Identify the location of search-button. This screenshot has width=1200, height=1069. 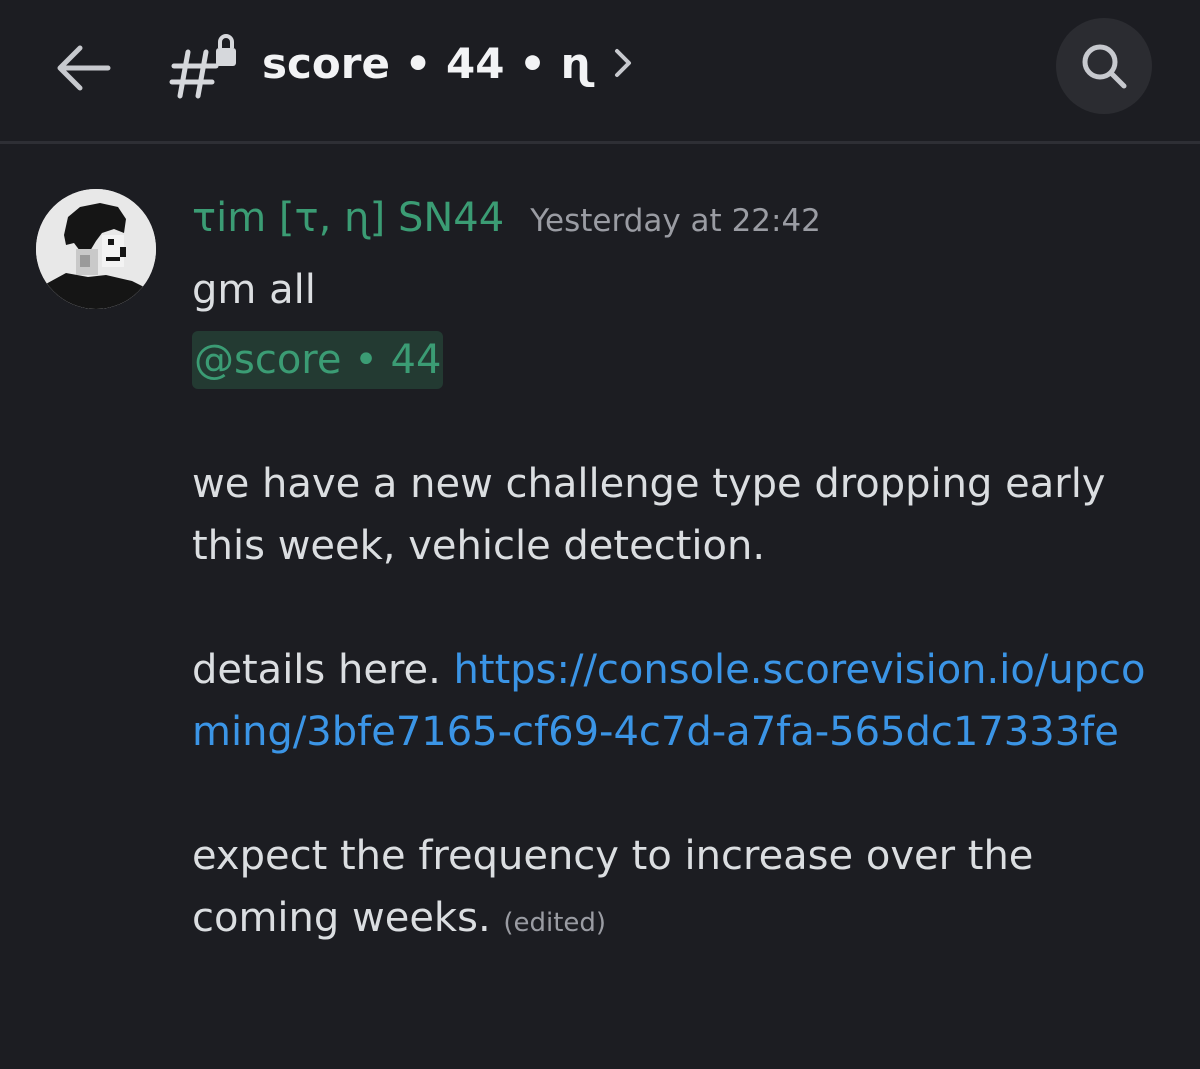
(1104, 66).